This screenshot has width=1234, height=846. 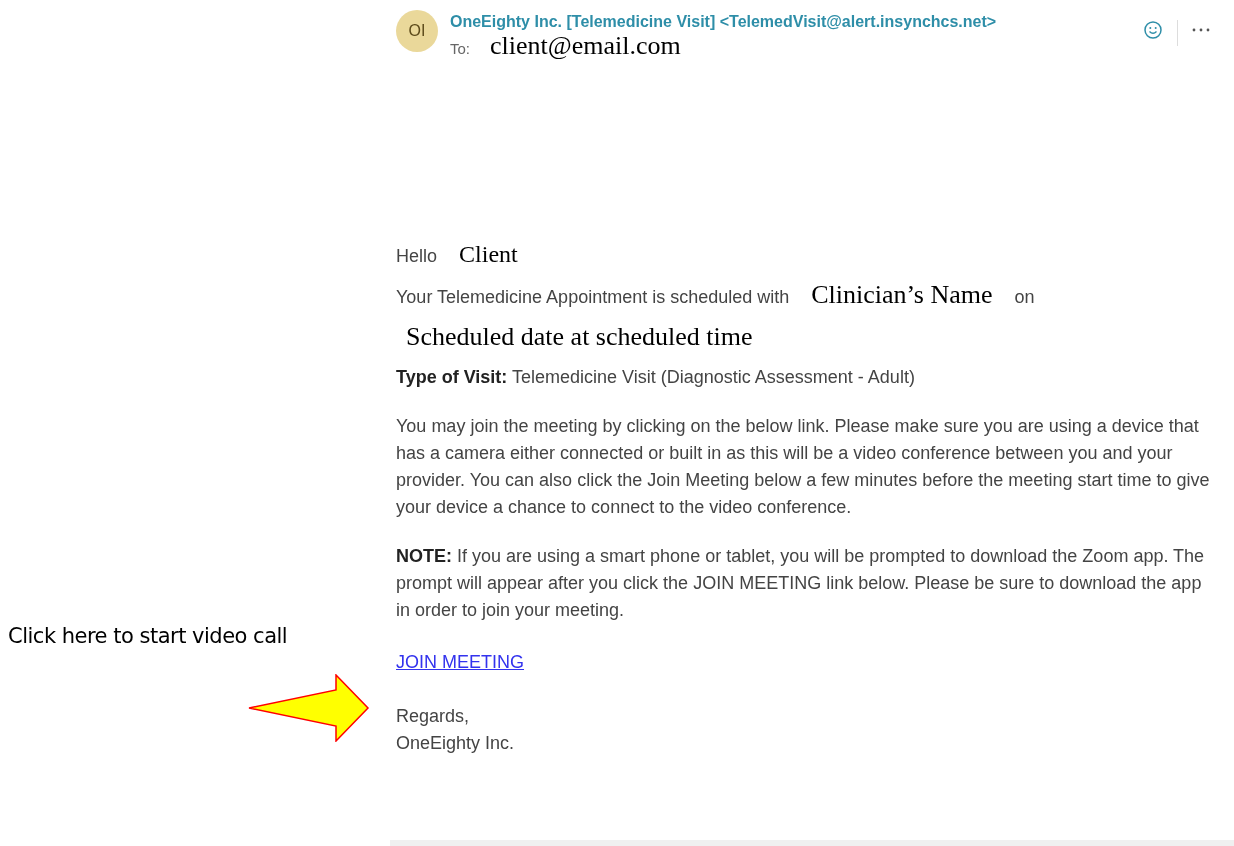 I want to click on sign-off-text: Regards,, so click(x=433, y=716).